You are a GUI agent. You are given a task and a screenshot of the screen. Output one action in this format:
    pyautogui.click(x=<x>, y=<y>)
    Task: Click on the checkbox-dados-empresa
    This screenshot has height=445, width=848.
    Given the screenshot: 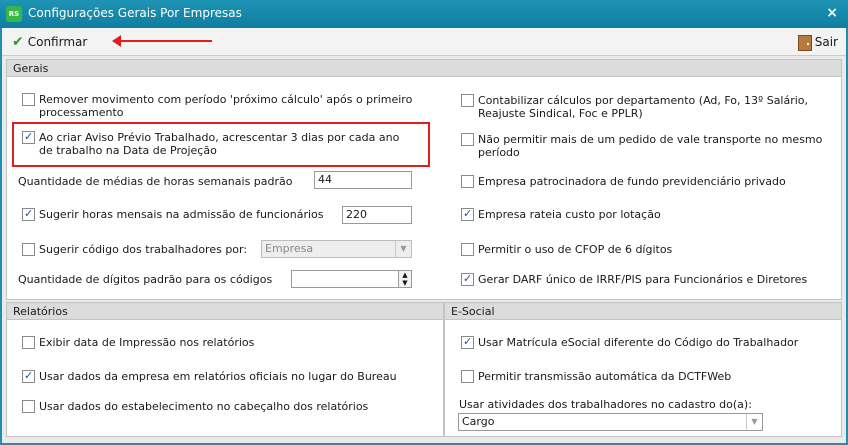 What is the action you would take?
    pyautogui.click(x=28, y=376)
    